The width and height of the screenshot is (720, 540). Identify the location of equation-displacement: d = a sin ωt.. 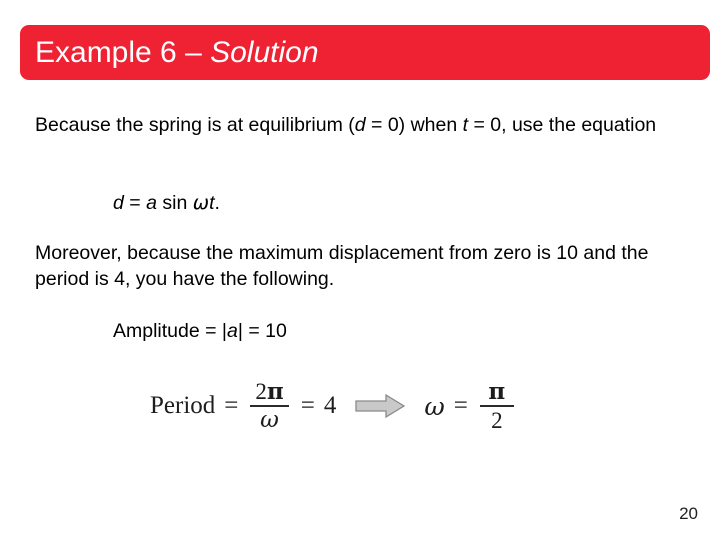
(166, 203).